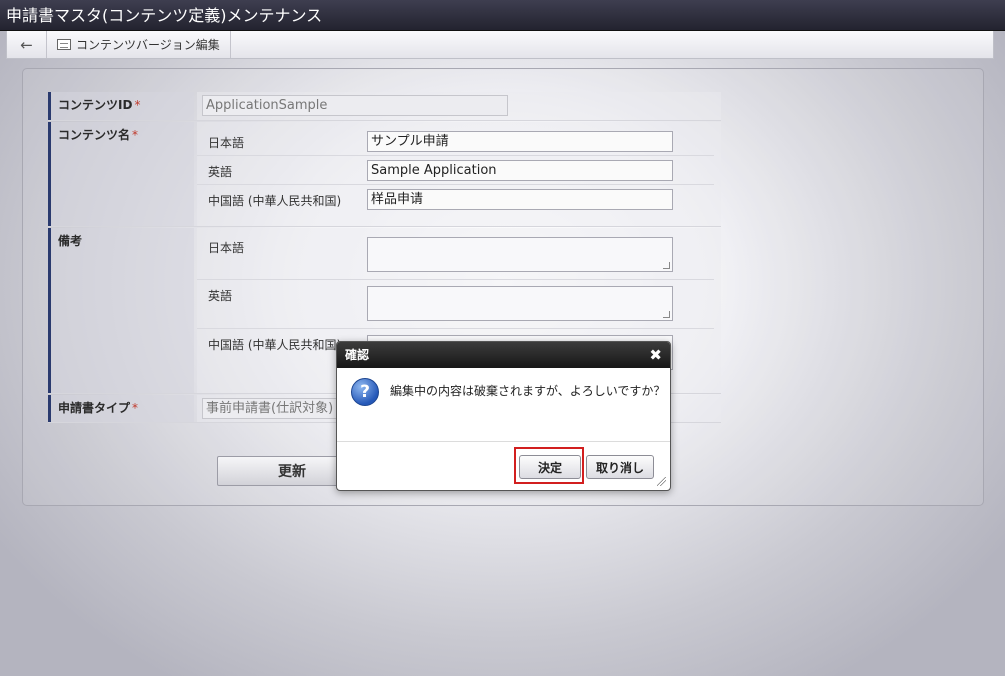 The width and height of the screenshot is (1005, 676). What do you see at coordinates (520, 170) in the screenshot?
I see `content-name-en-input: Sample Application` at bounding box center [520, 170].